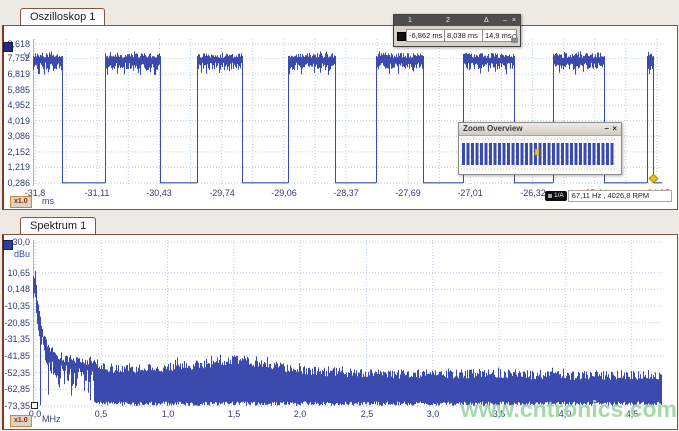  What do you see at coordinates (367, 414) in the screenshot?
I see `spec-x-tick-label: 2,5` at bounding box center [367, 414].